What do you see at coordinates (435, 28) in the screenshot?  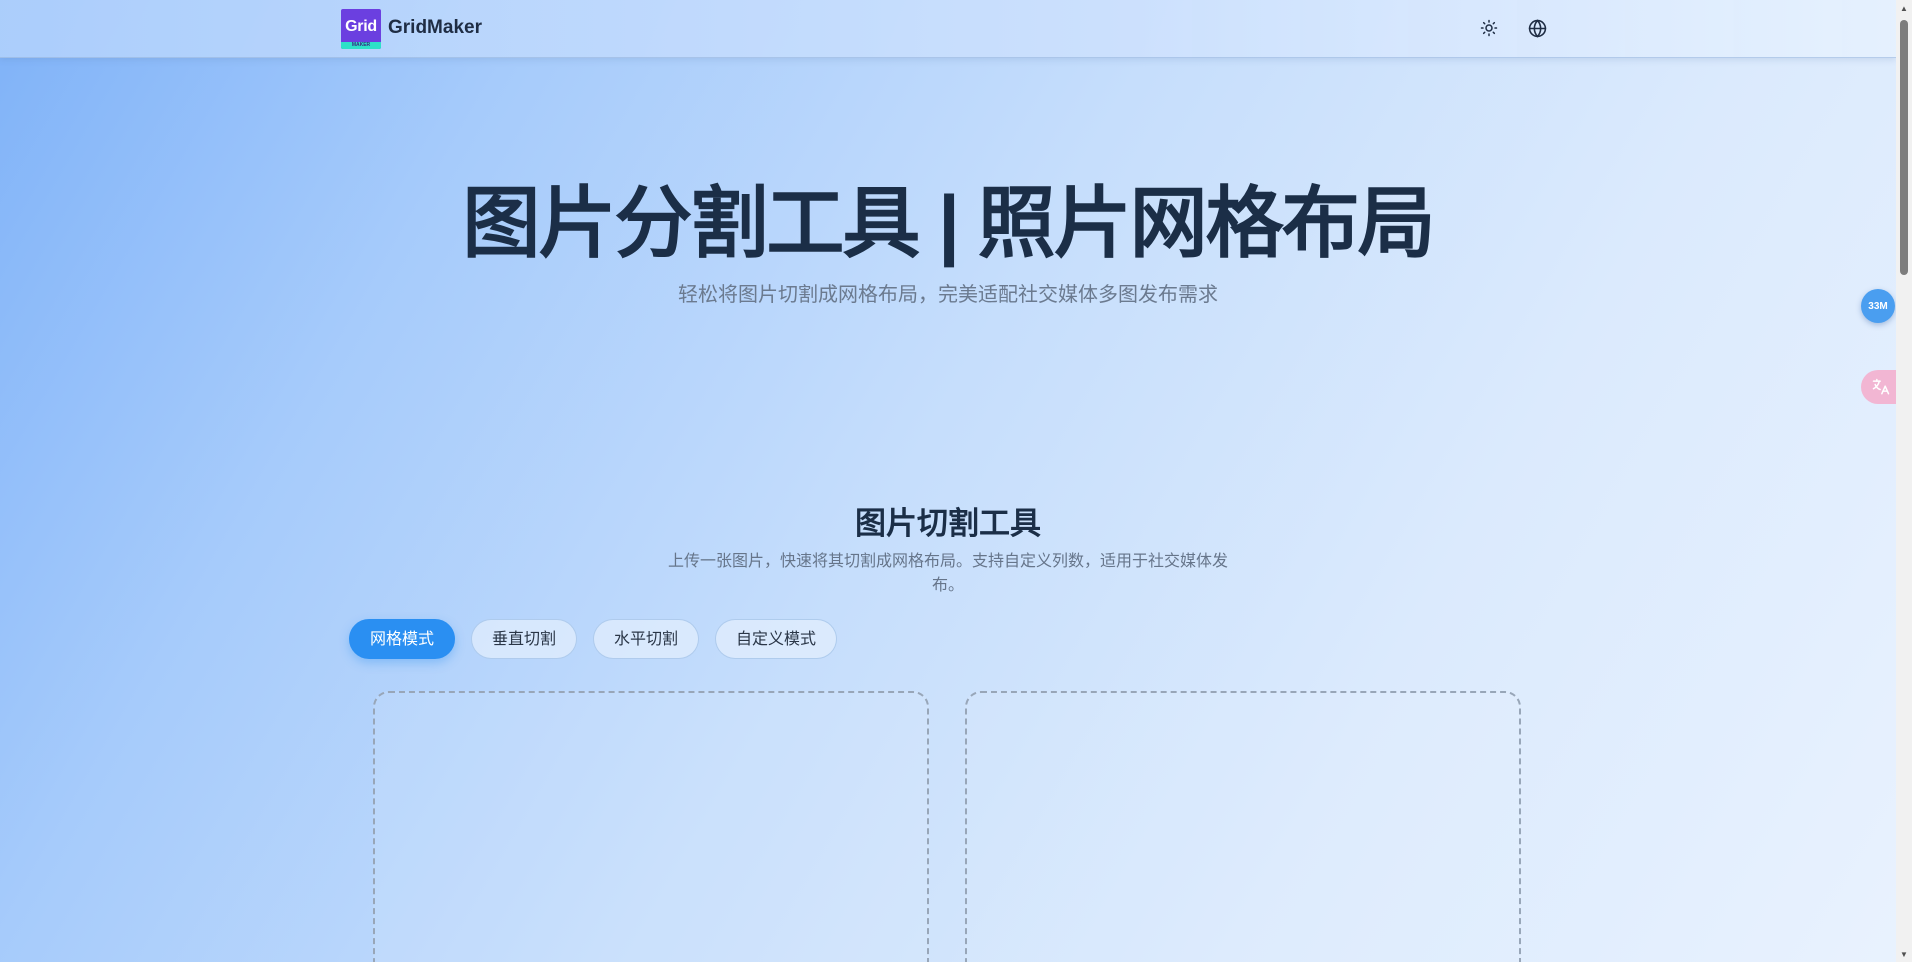 I see `brand-name: GridMaker` at bounding box center [435, 28].